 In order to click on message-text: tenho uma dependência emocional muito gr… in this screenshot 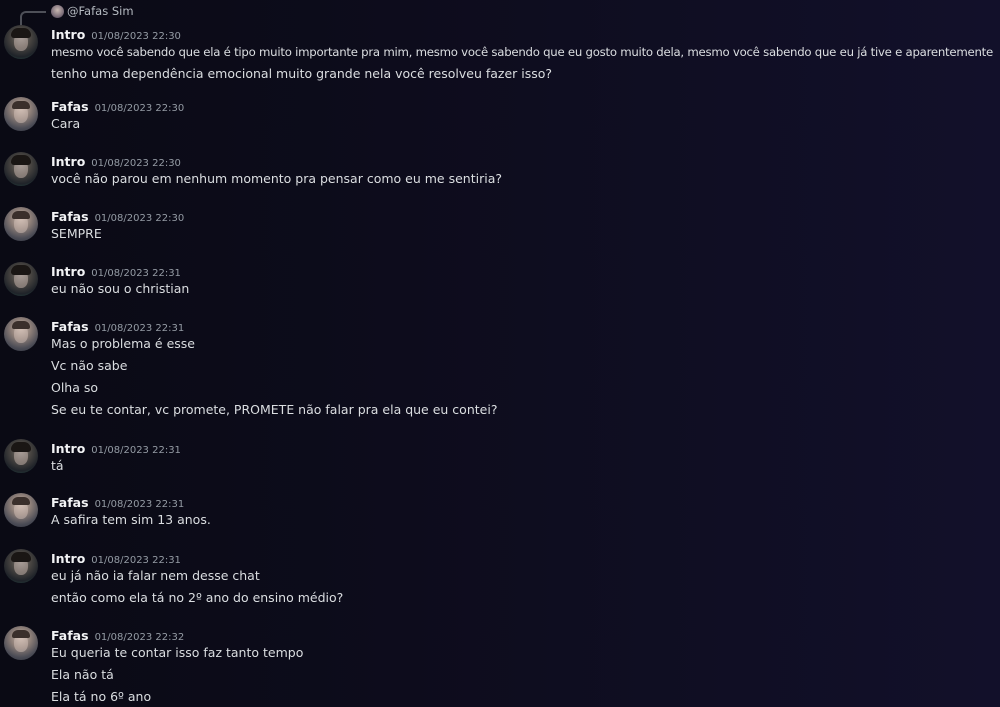, I will do `click(302, 73)`.